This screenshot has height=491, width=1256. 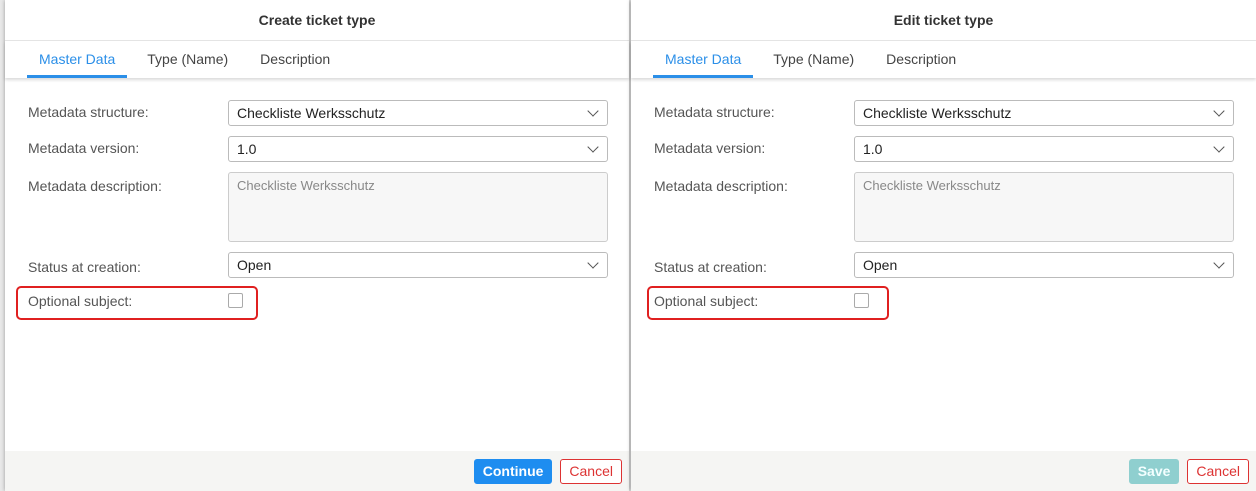 I want to click on save-button: Save, so click(x=1154, y=471).